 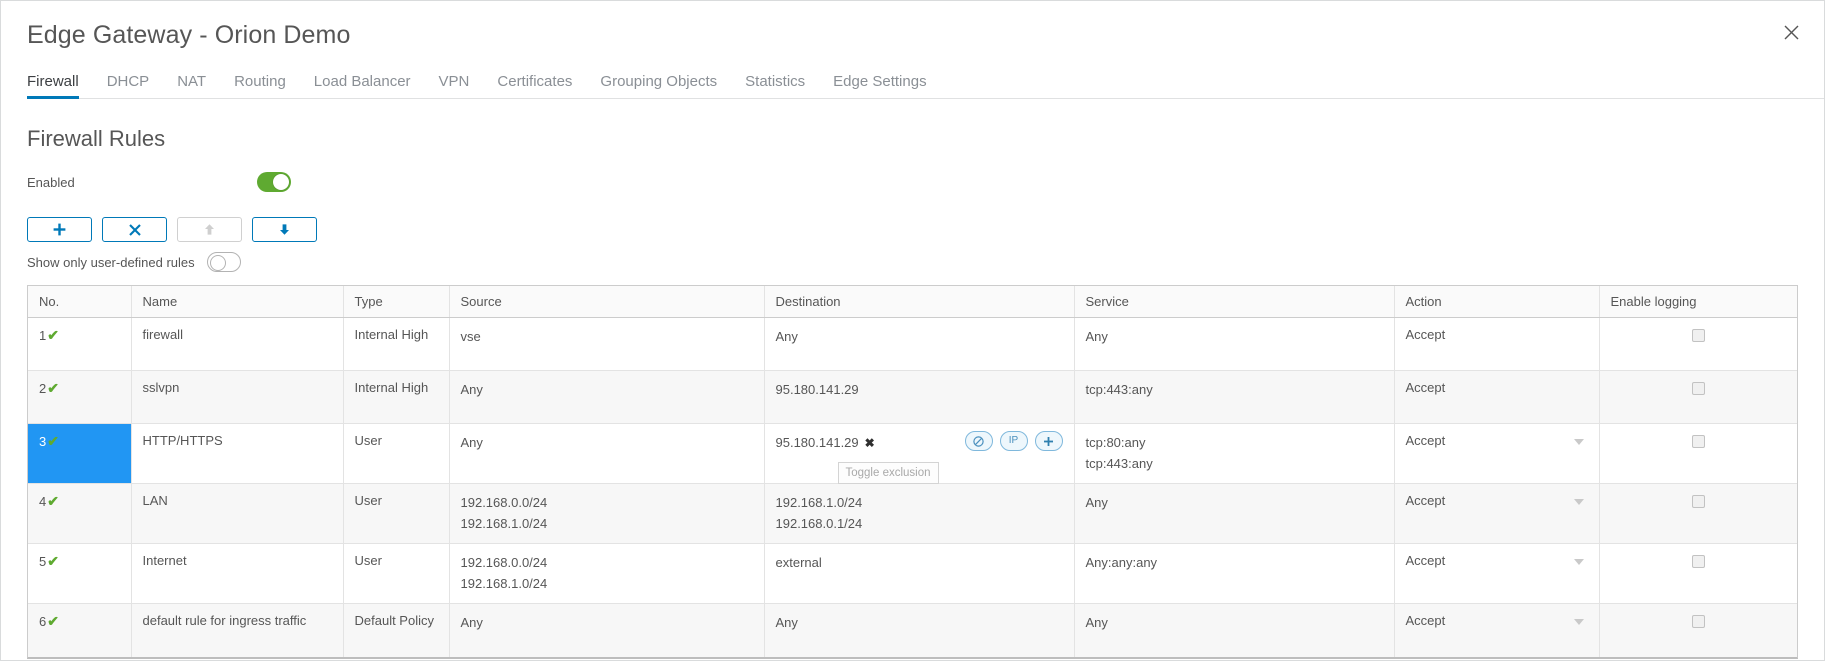 I want to click on tab-routing: Routing, so click(x=260, y=86).